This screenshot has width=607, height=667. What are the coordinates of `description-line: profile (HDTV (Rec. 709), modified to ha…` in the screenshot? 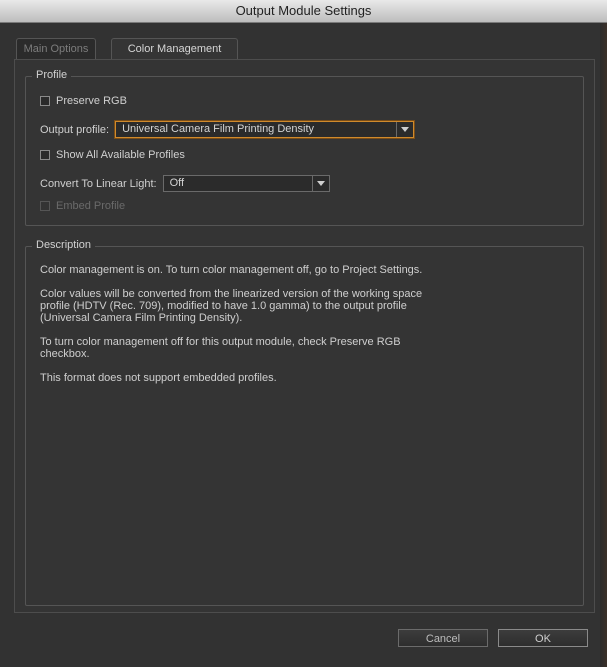 It's located at (223, 306).